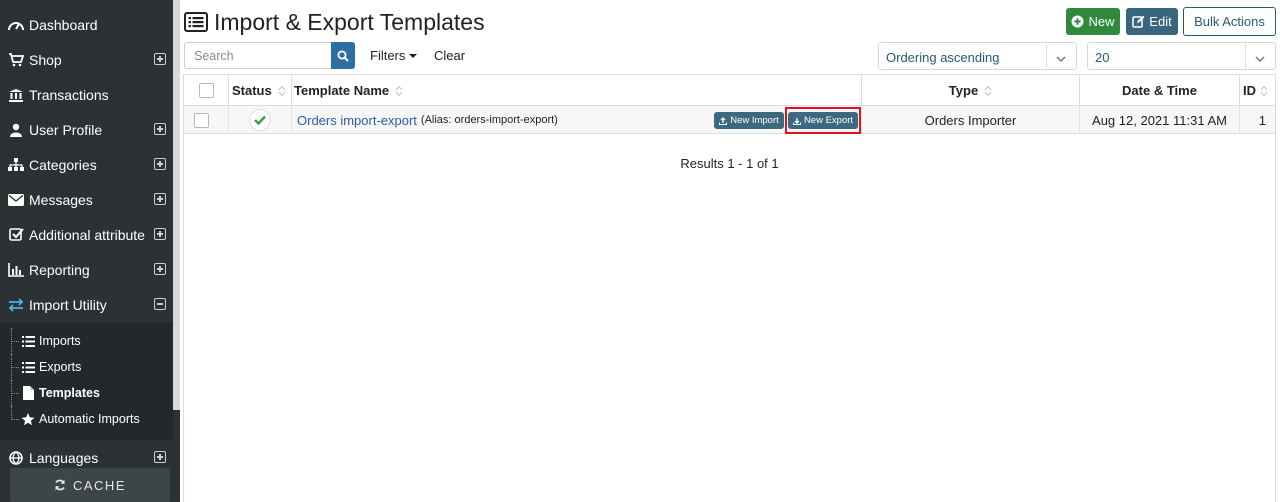 This screenshot has width=1280, height=502. Describe the element at coordinates (1181, 56) in the screenshot. I see `limit-select: 20` at that location.